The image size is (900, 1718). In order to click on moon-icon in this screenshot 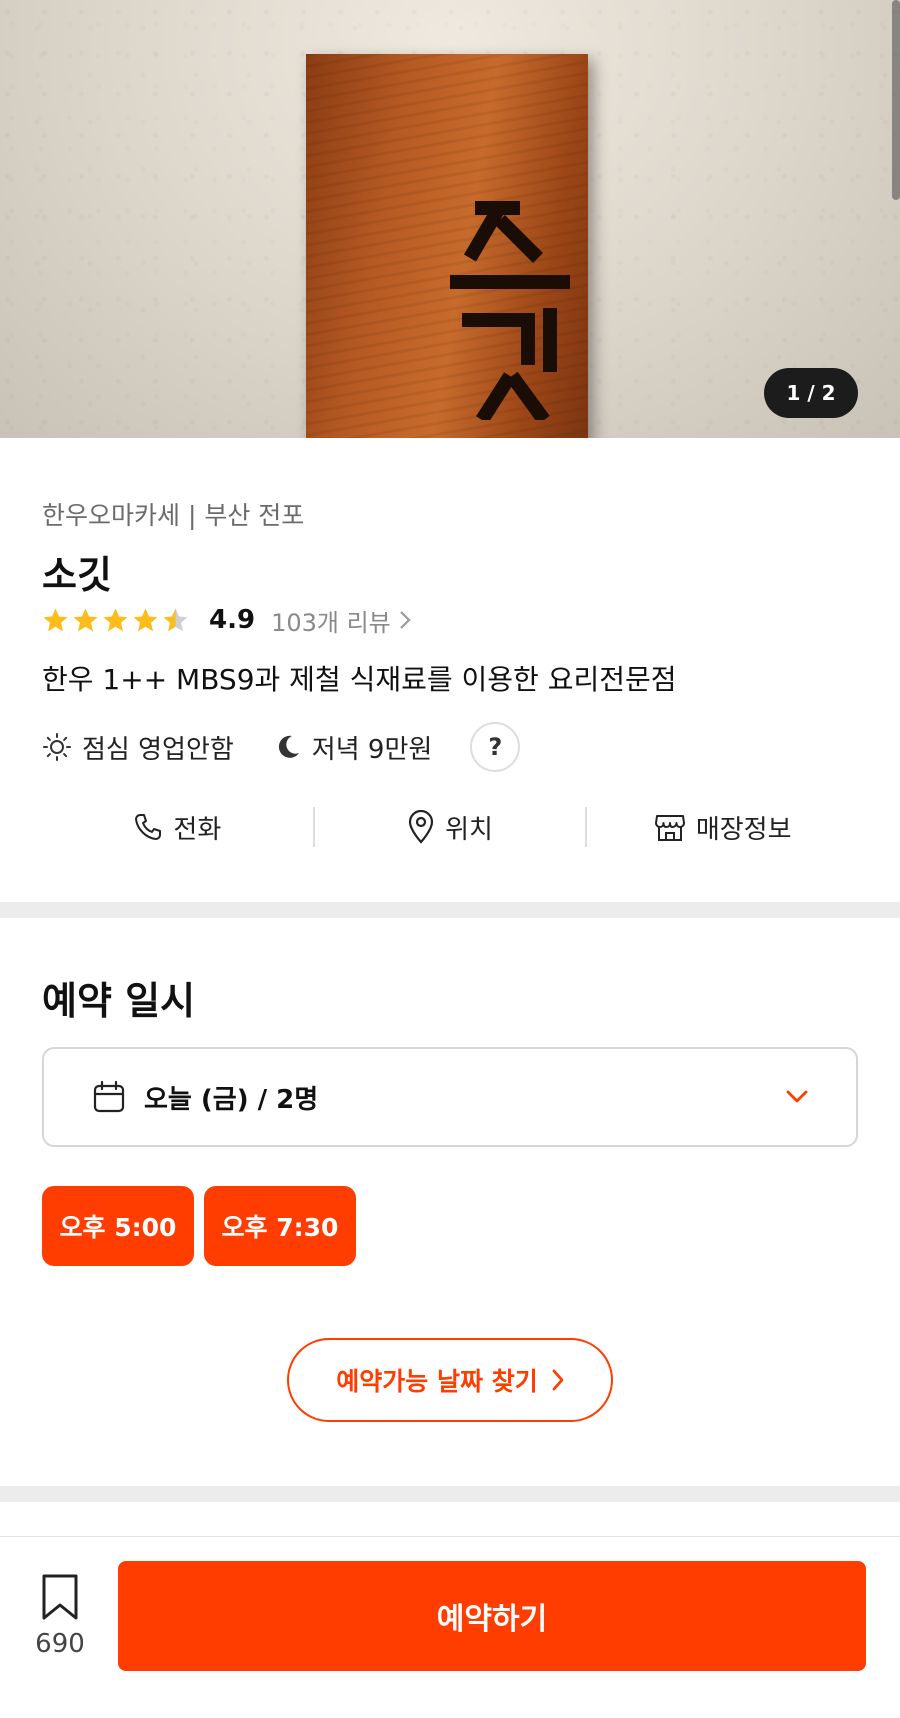, I will do `click(288, 746)`.